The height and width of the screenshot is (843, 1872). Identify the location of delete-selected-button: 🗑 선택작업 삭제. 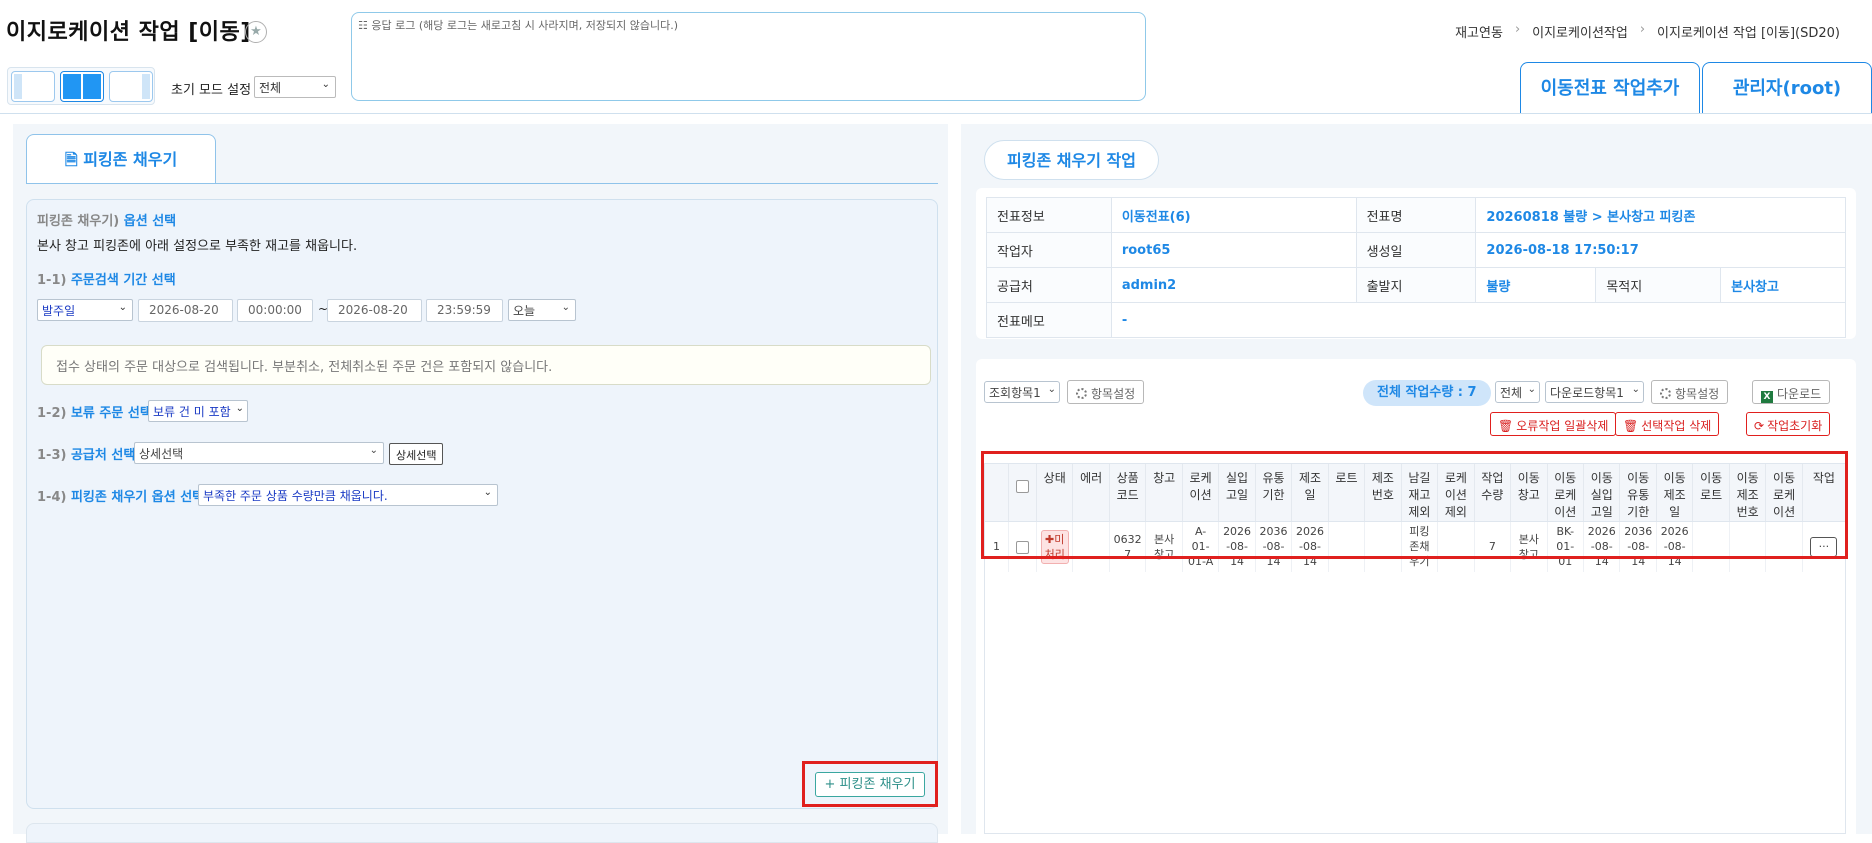
(1667, 424).